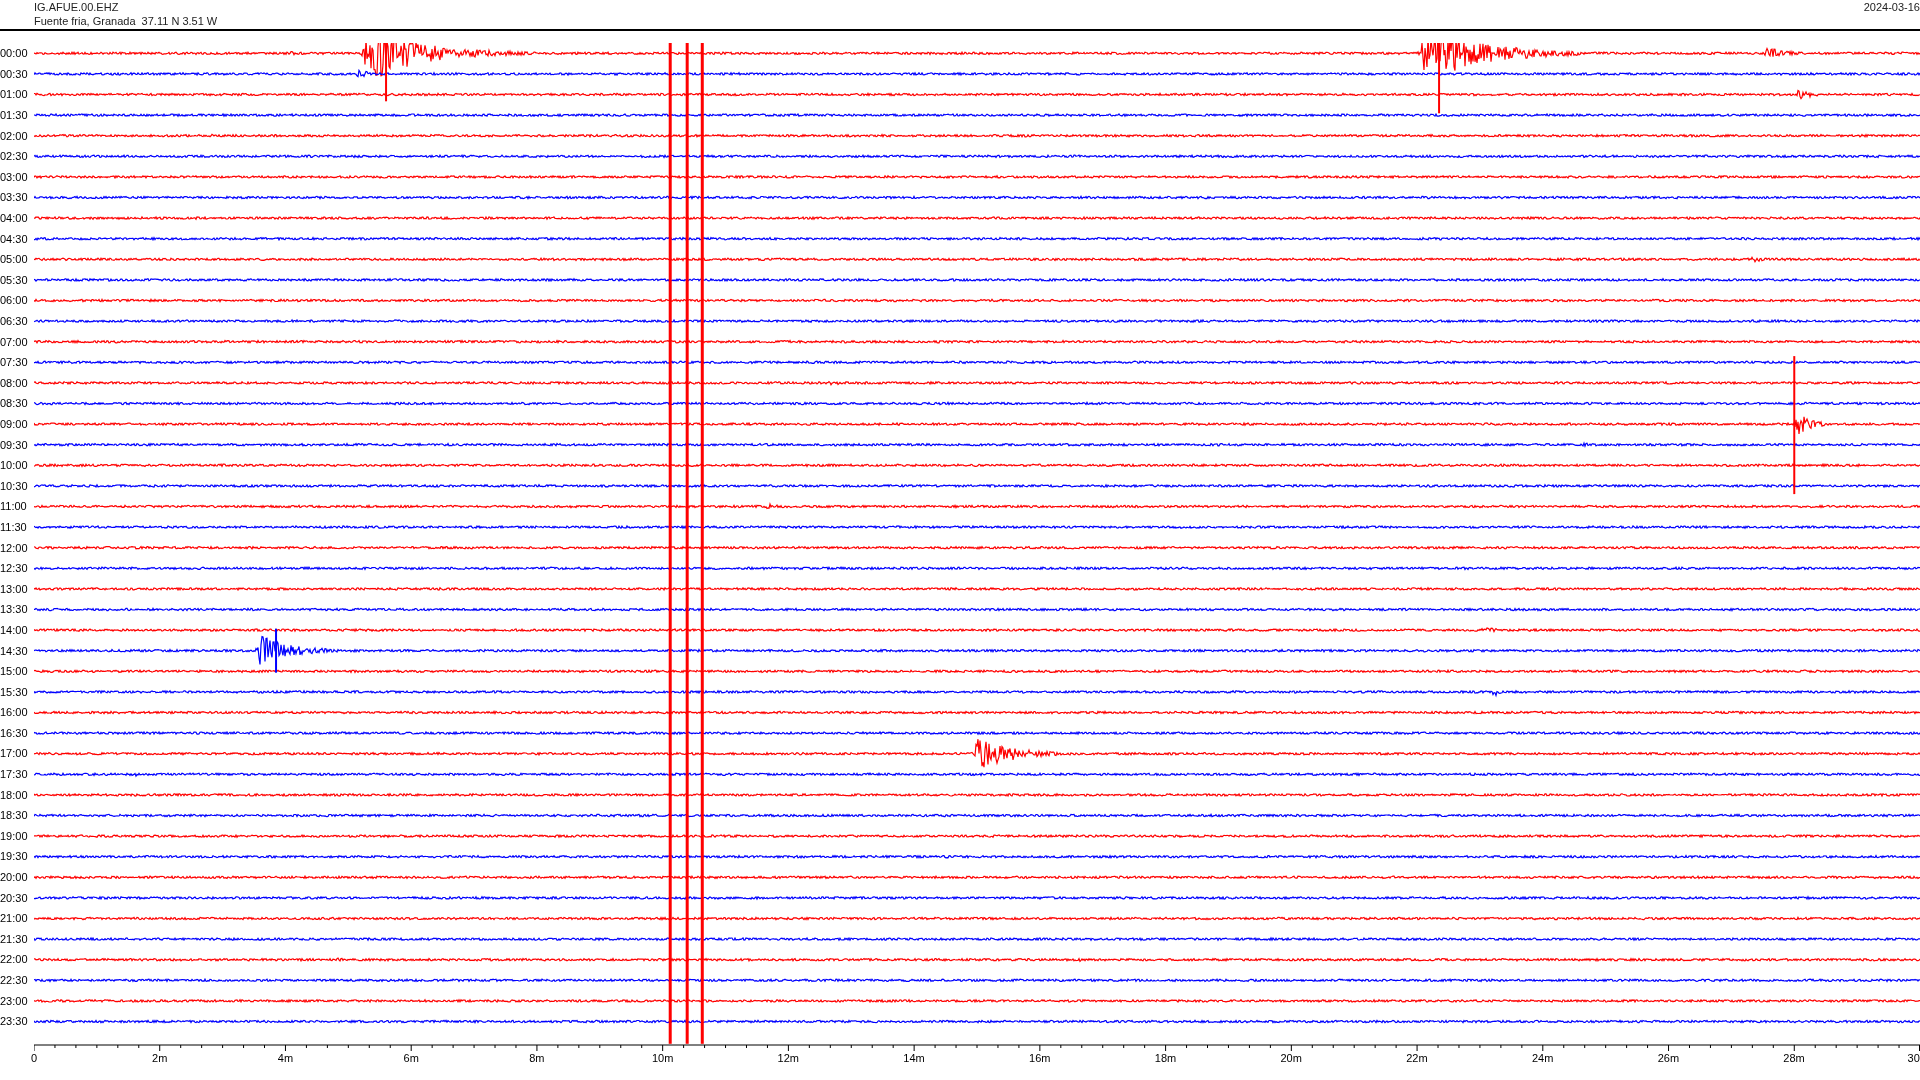 The image size is (1920, 1080). Describe the element at coordinates (914, 1058) in the screenshot. I see `axis-tick-label: 14m` at that location.